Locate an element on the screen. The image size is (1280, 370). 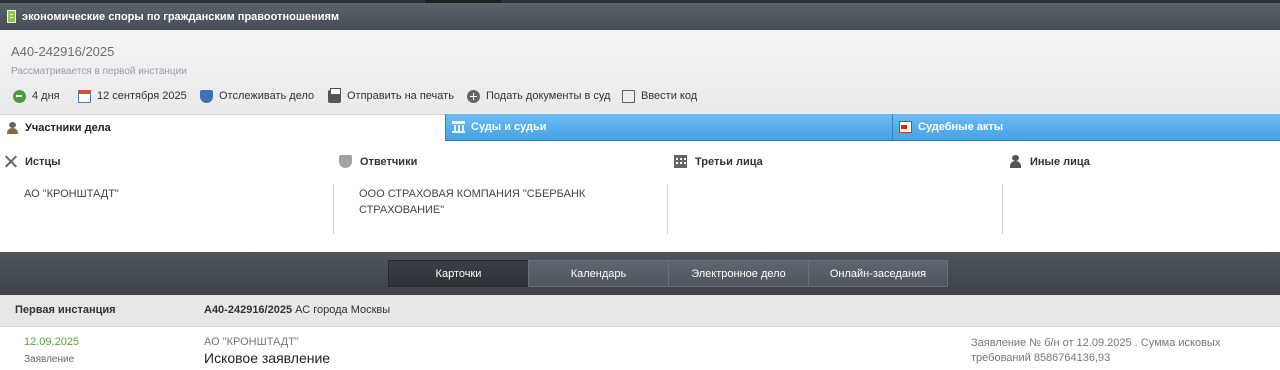
other-persons-label: Иные лица is located at coordinates (1060, 161).